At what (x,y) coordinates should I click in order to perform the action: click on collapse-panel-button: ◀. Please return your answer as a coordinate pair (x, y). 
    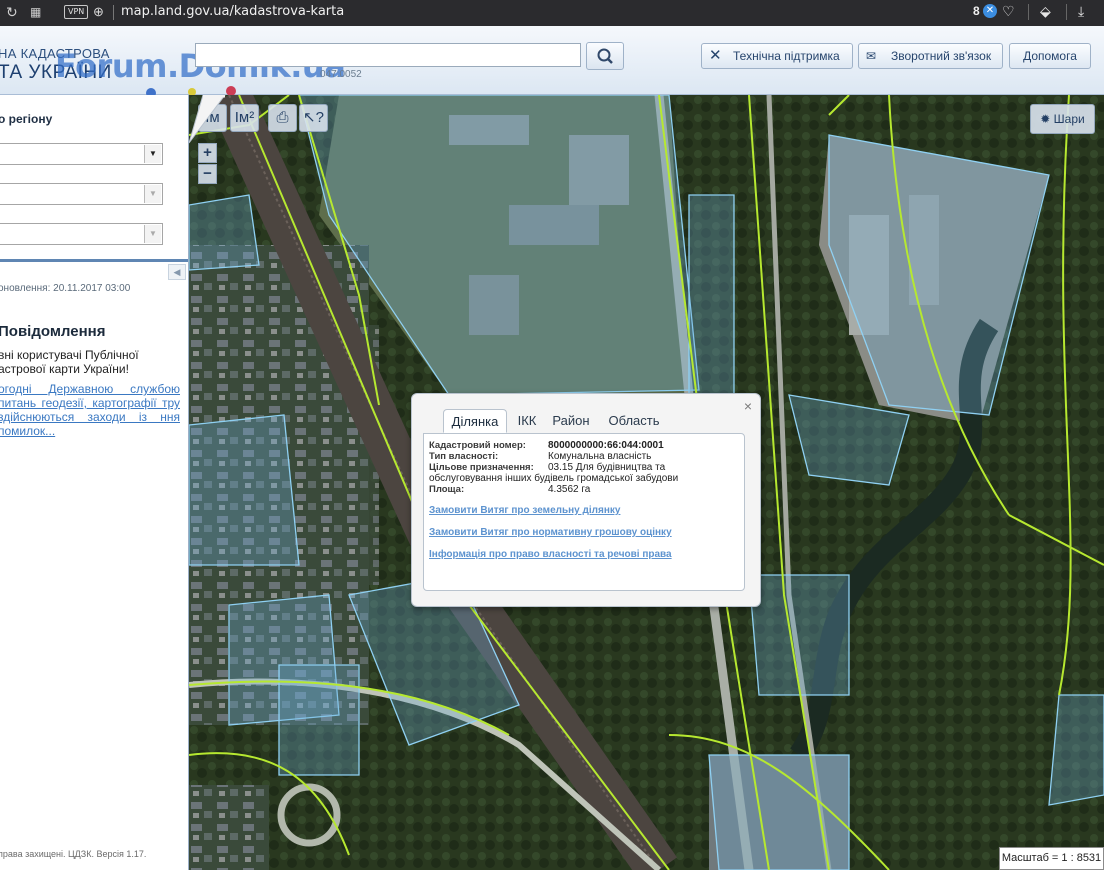
    Looking at the image, I should click on (177, 272).